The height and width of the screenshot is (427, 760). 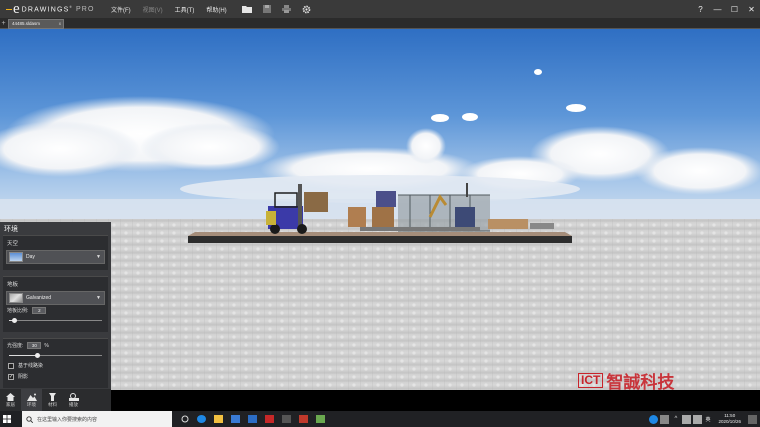 I want to click on checkbox-label: 阴影, so click(x=23, y=377).